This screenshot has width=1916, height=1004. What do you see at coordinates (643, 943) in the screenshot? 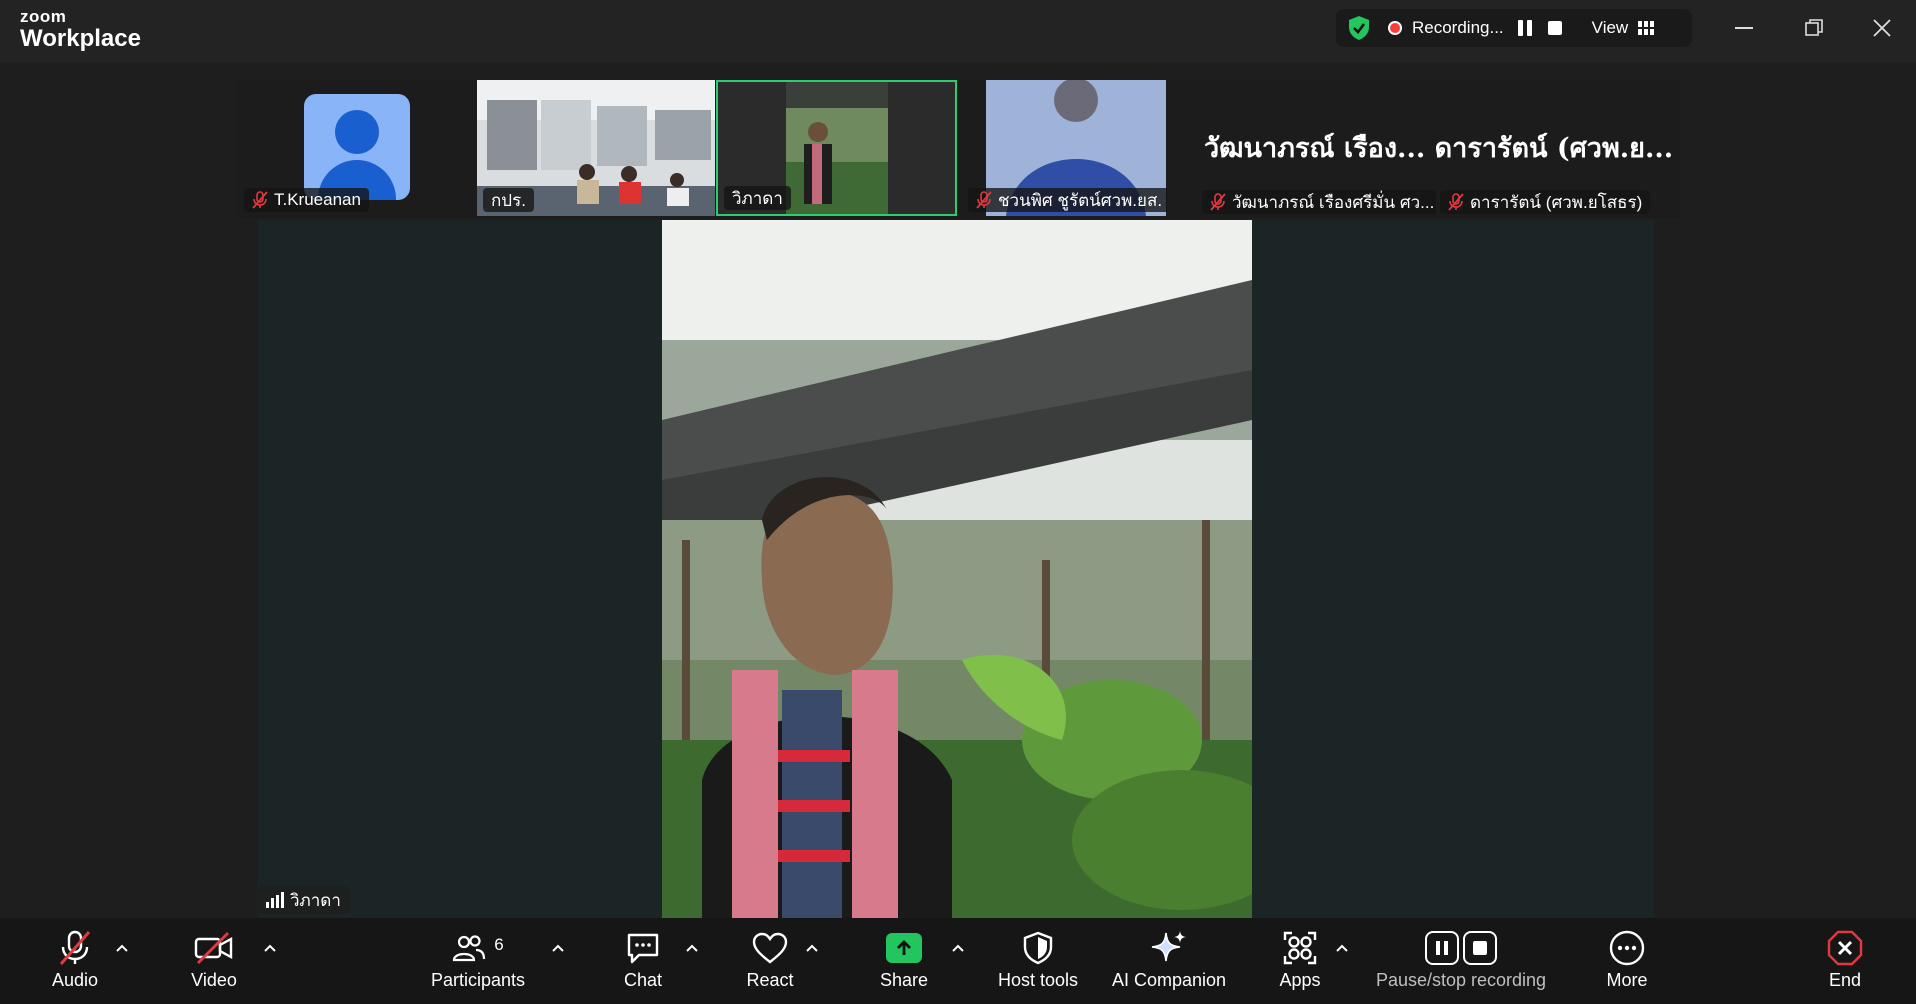
I see `chat-icon` at bounding box center [643, 943].